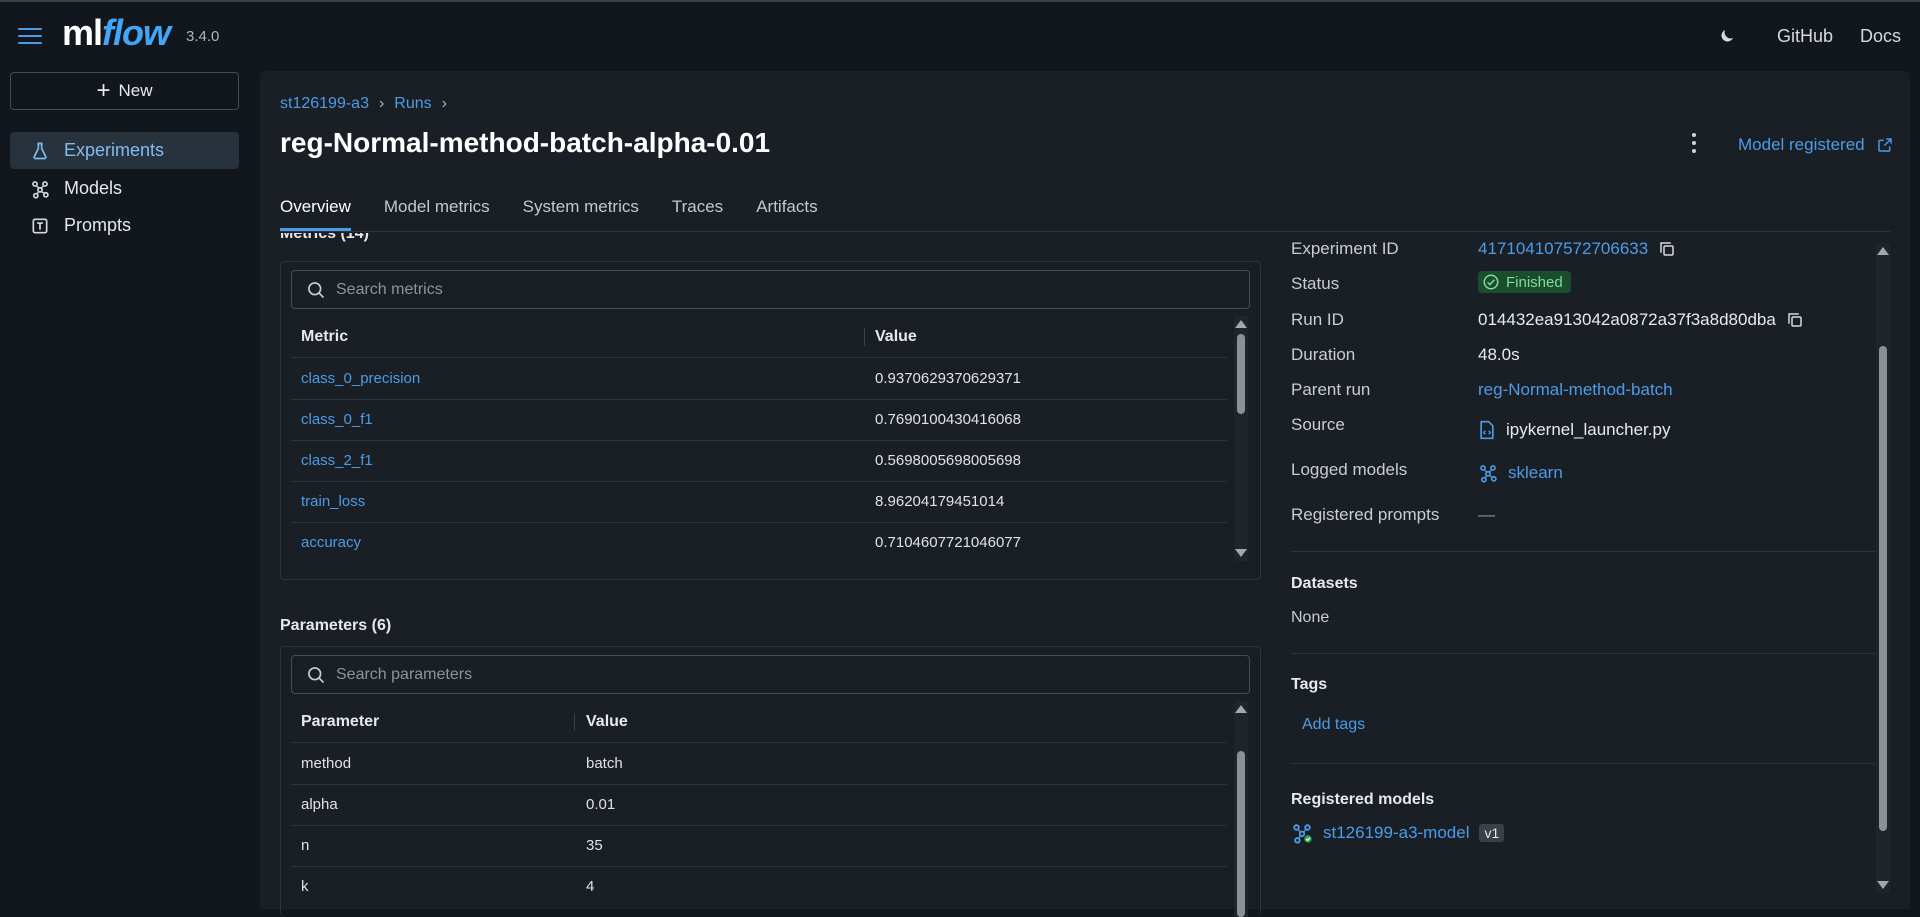  I want to click on logged-models-value: sklearn, so click(1520, 473).